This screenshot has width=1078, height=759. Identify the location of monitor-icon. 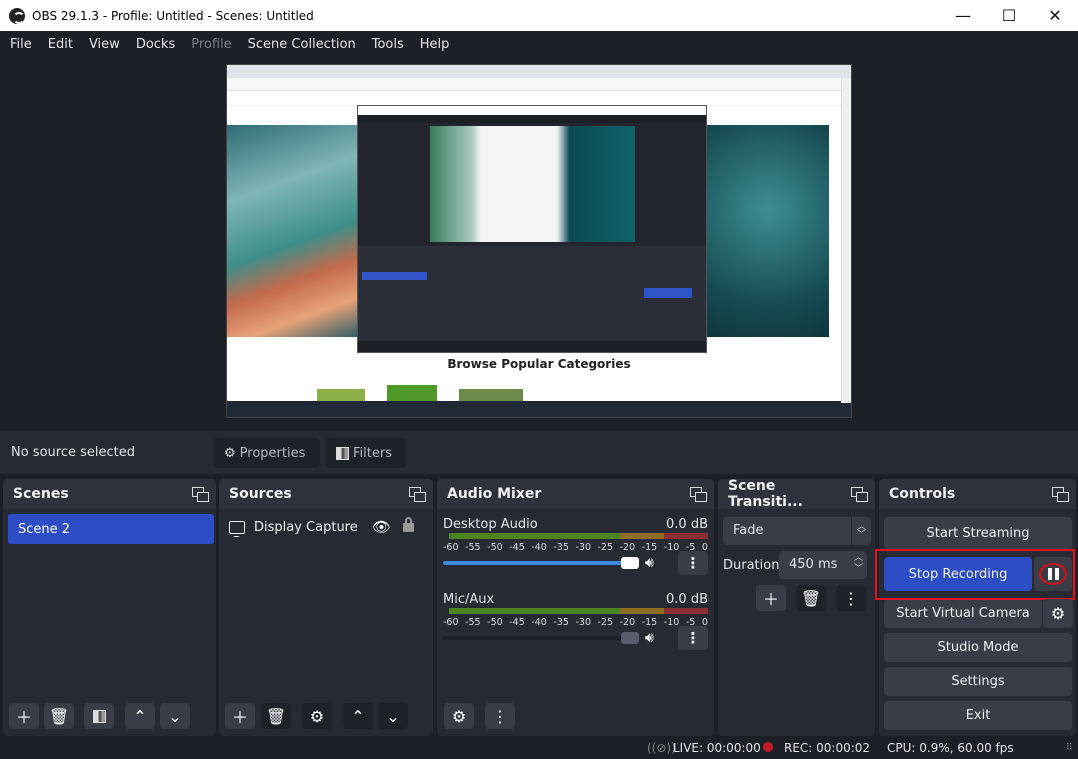
(237, 529).